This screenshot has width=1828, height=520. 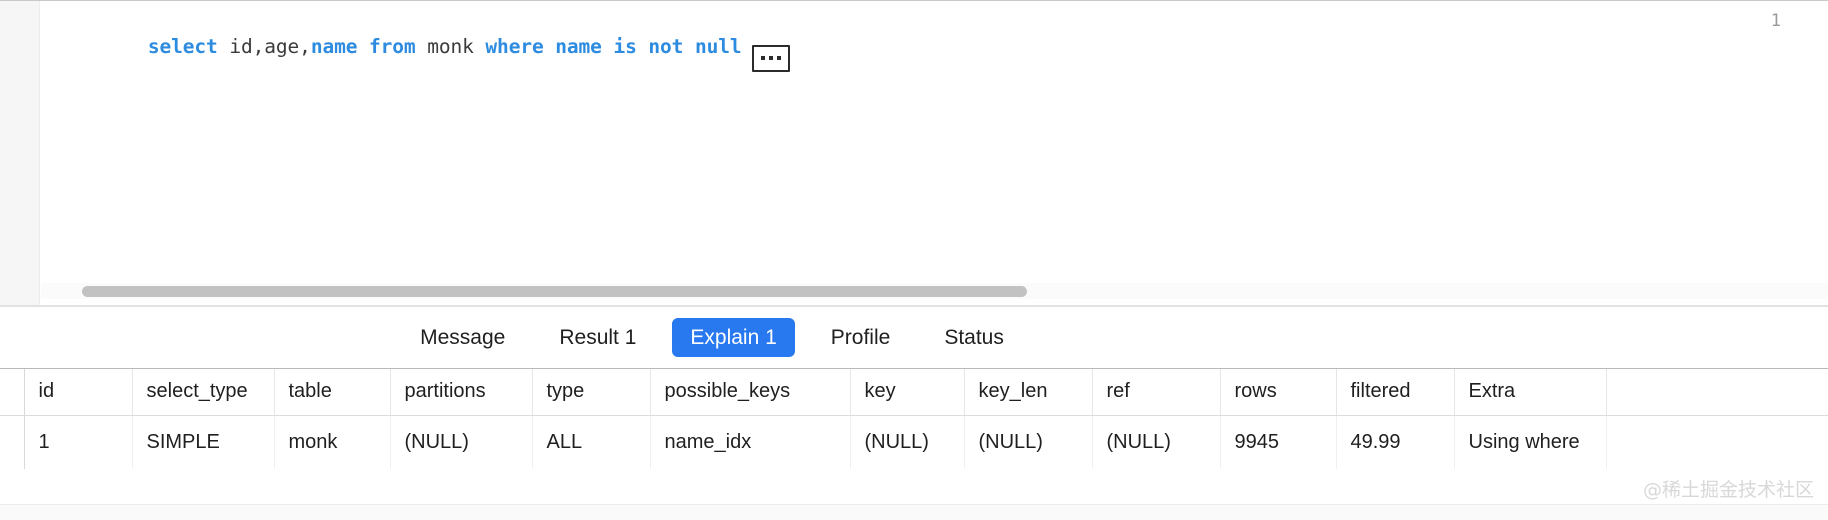 I want to click on cell-possible_keys: name_idx, so click(x=750, y=442).